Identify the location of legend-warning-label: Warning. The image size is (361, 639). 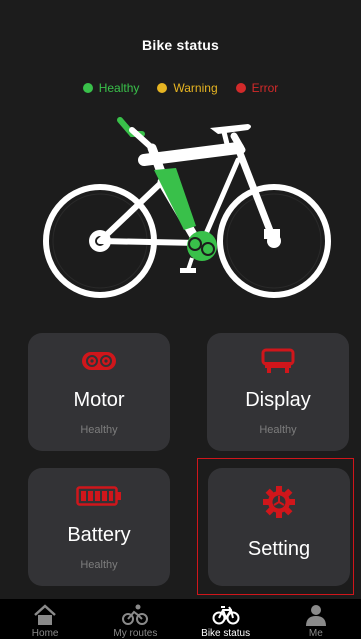
(195, 88).